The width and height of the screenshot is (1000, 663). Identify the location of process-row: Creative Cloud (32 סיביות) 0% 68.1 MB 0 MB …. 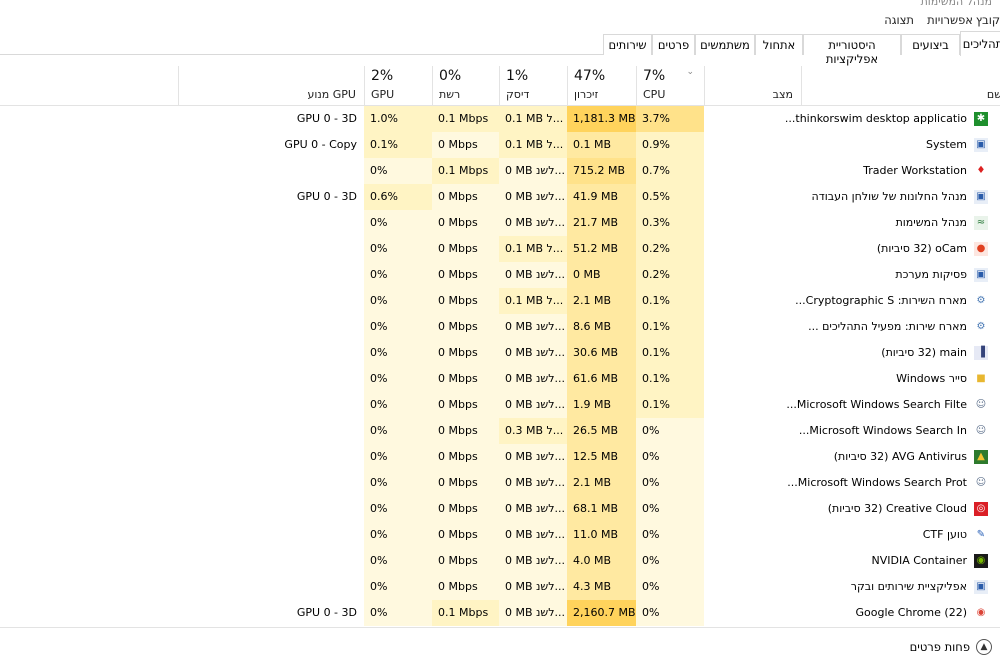
(500, 509).